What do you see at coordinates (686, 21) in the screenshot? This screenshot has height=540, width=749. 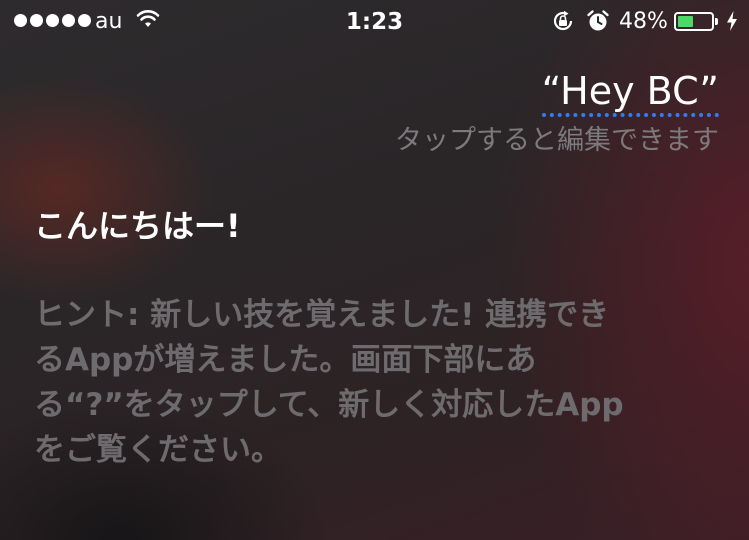 I see `battery-level-fill` at bounding box center [686, 21].